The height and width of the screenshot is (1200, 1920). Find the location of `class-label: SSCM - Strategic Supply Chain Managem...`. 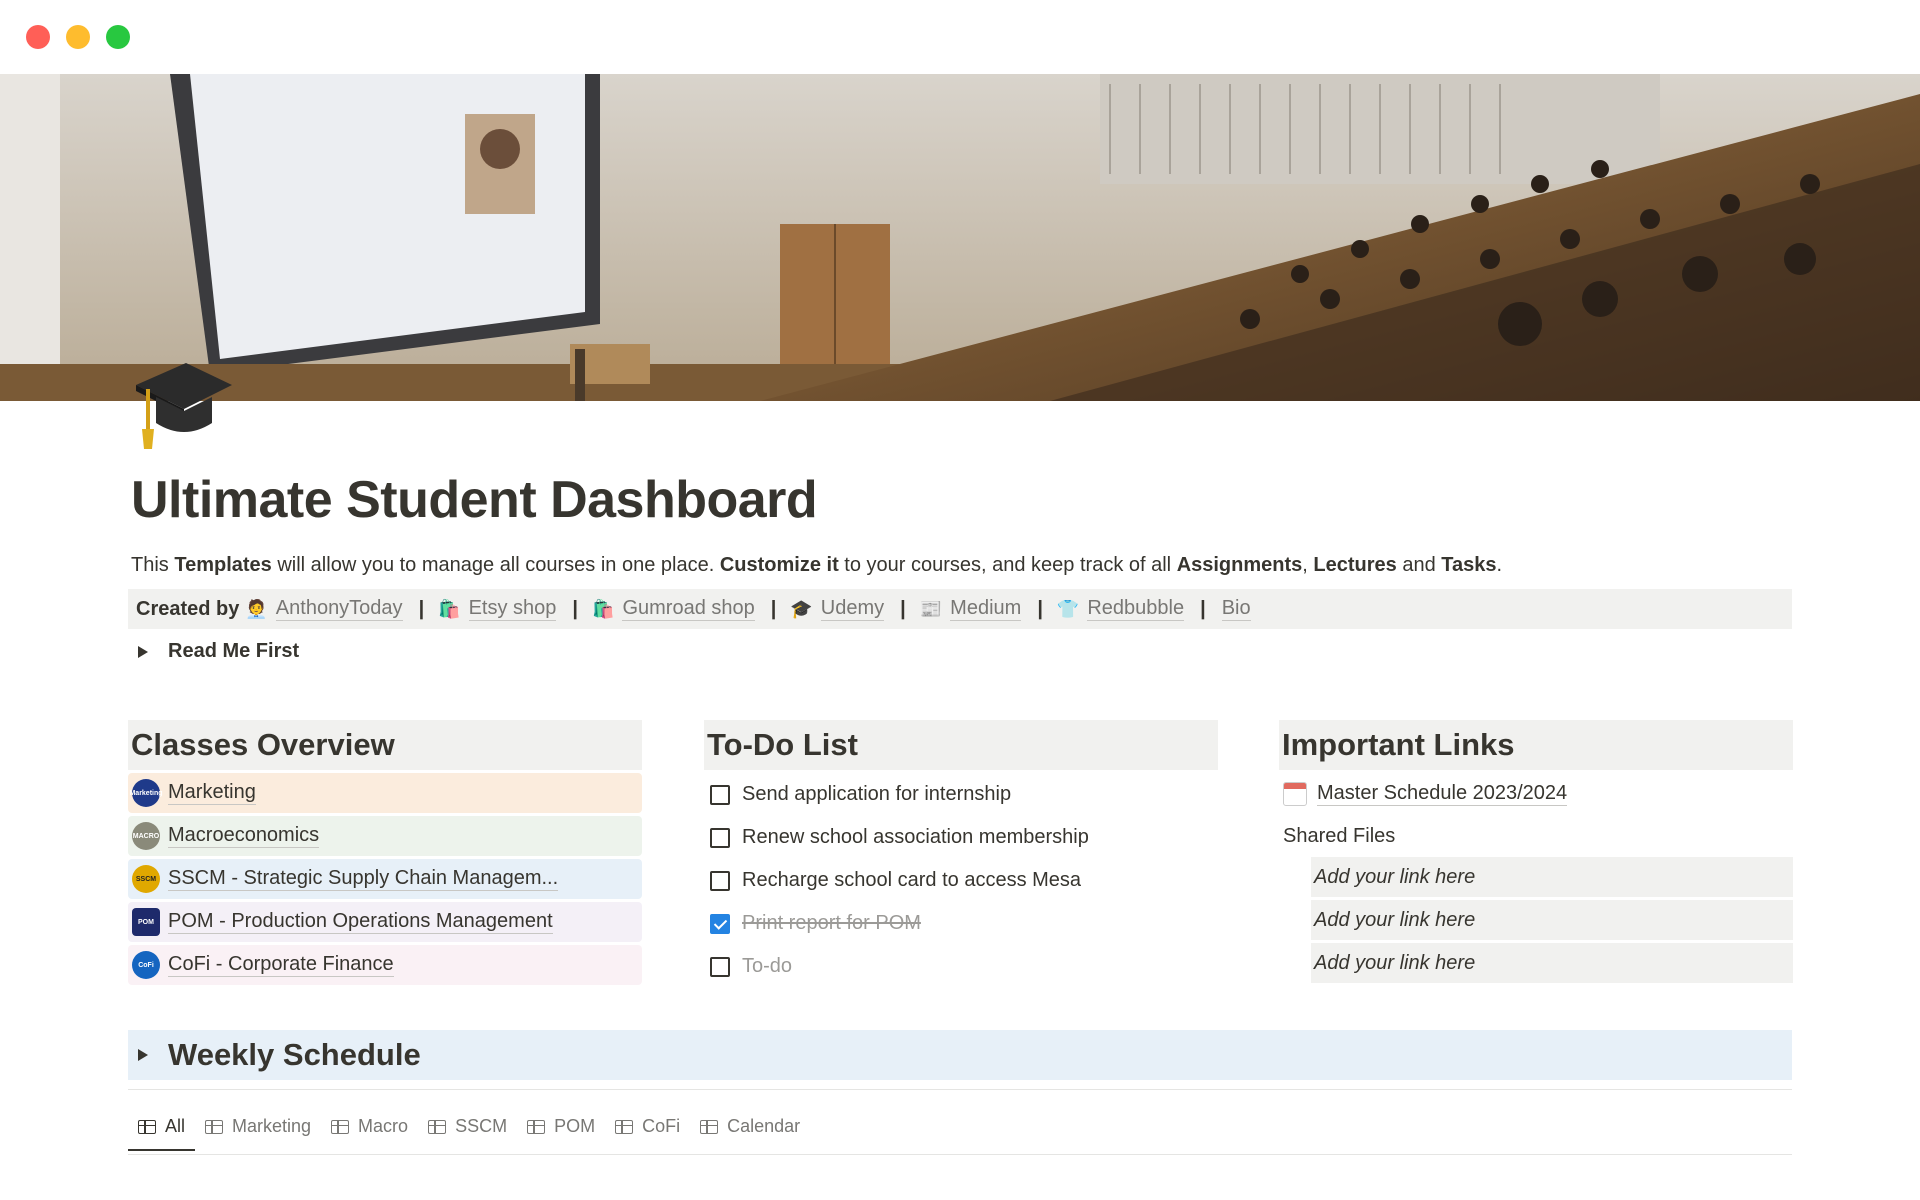

class-label: SSCM - Strategic Supply Chain Managem... is located at coordinates (363, 879).